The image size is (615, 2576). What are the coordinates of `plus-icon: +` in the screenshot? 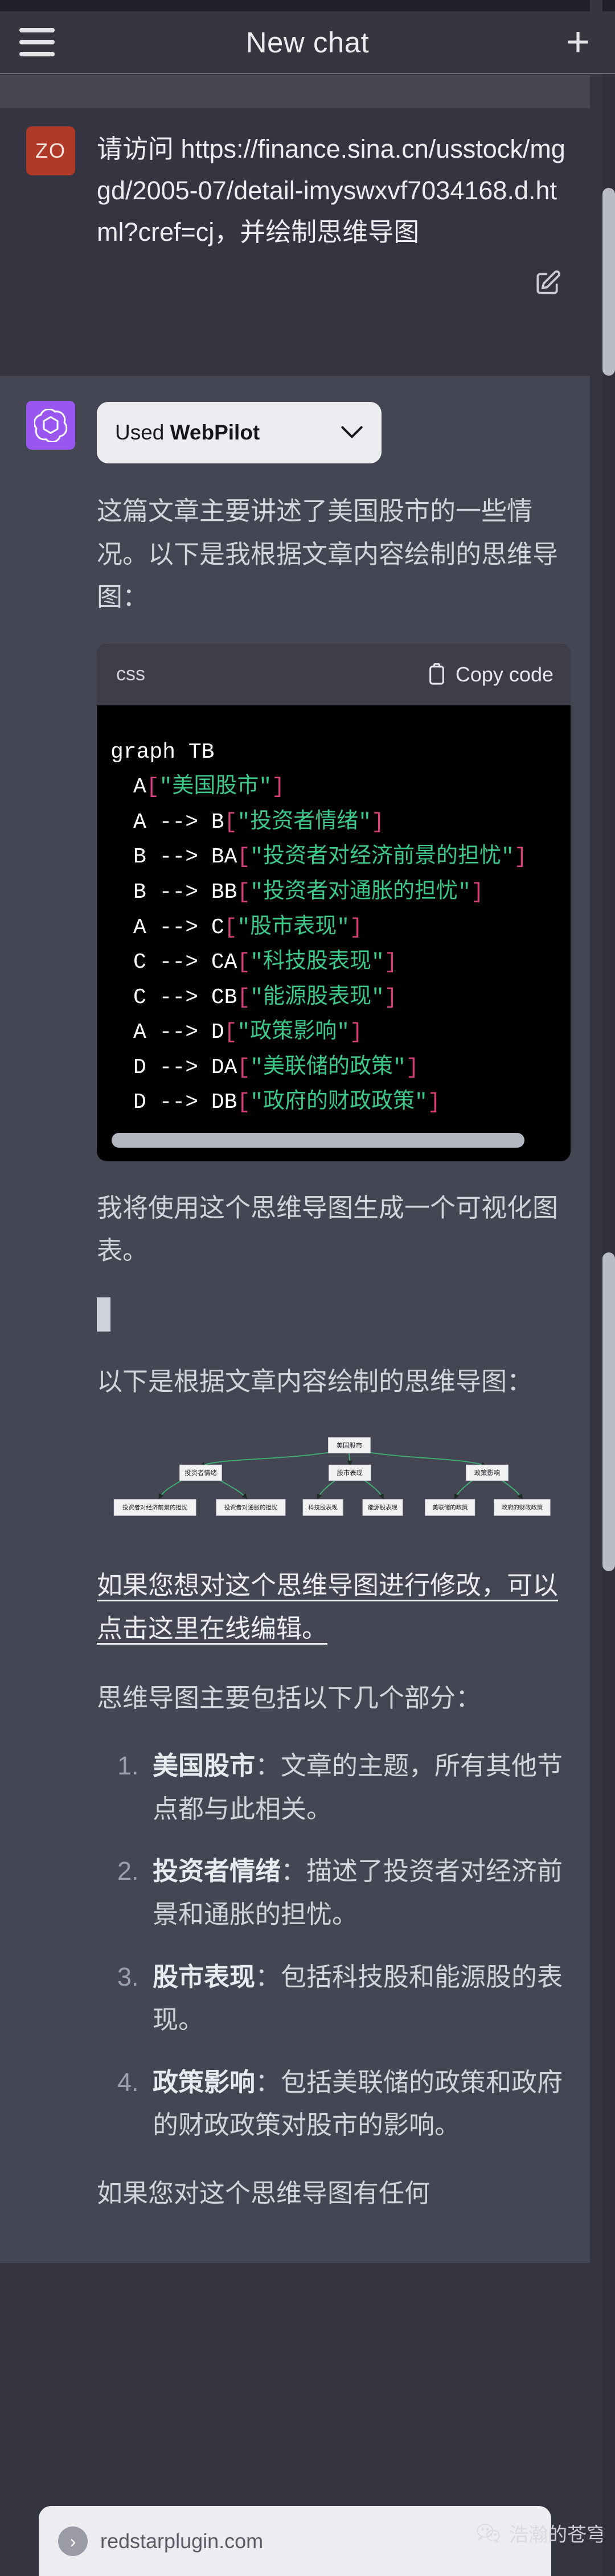 It's located at (578, 42).